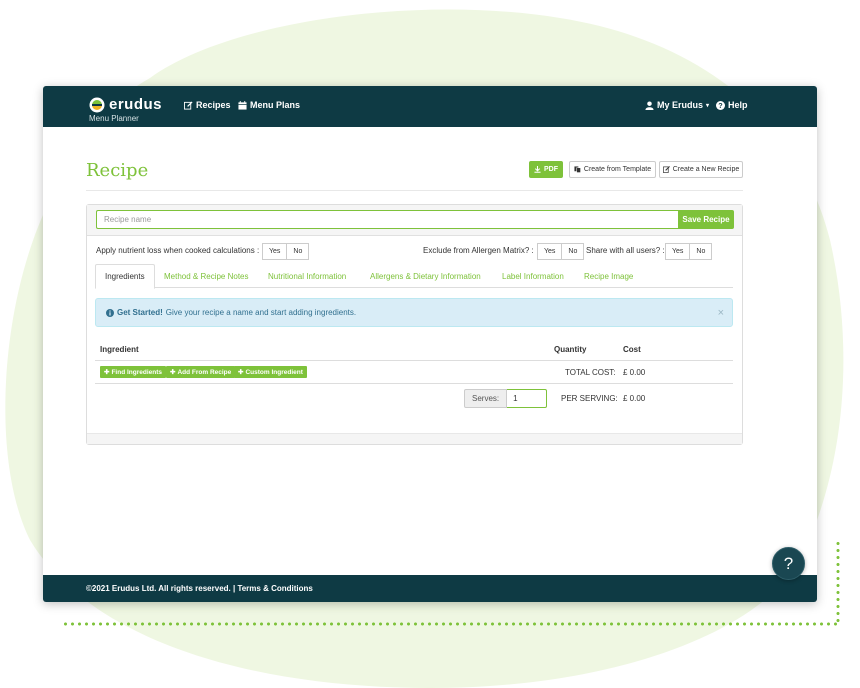 The width and height of the screenshot is (860, 688). What do you see at coordinates (706, 219) in the screenshot?
I see `save-recipe-button: Save Recipe` at bounding box center [706, 219].